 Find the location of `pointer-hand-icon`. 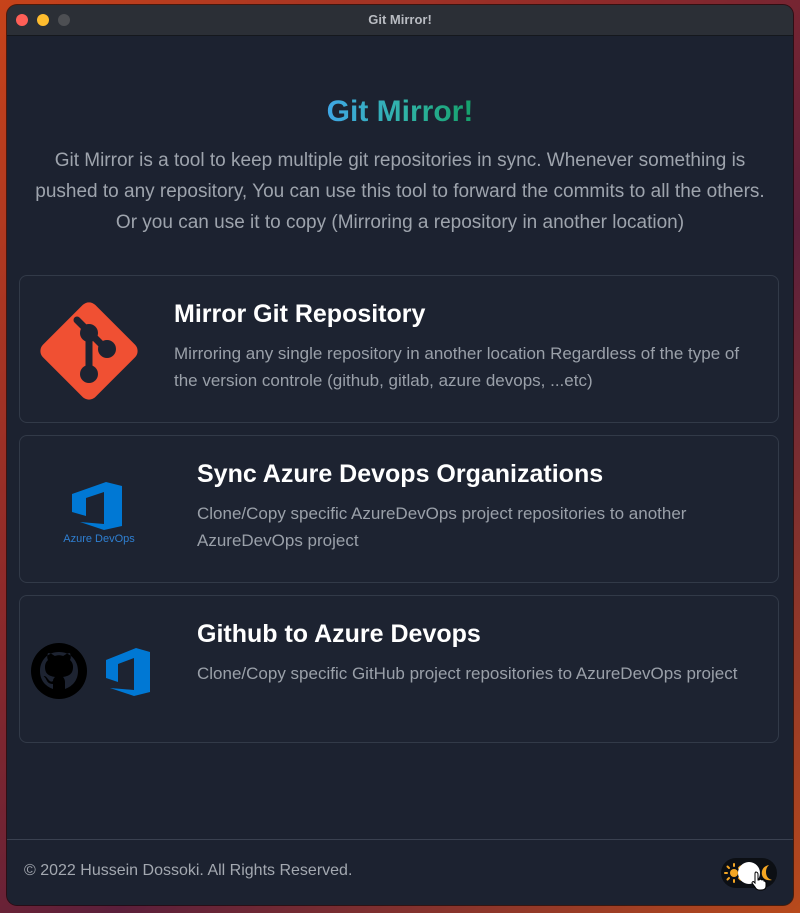

pointer-hand-icon is located at coordinates (759, 881).